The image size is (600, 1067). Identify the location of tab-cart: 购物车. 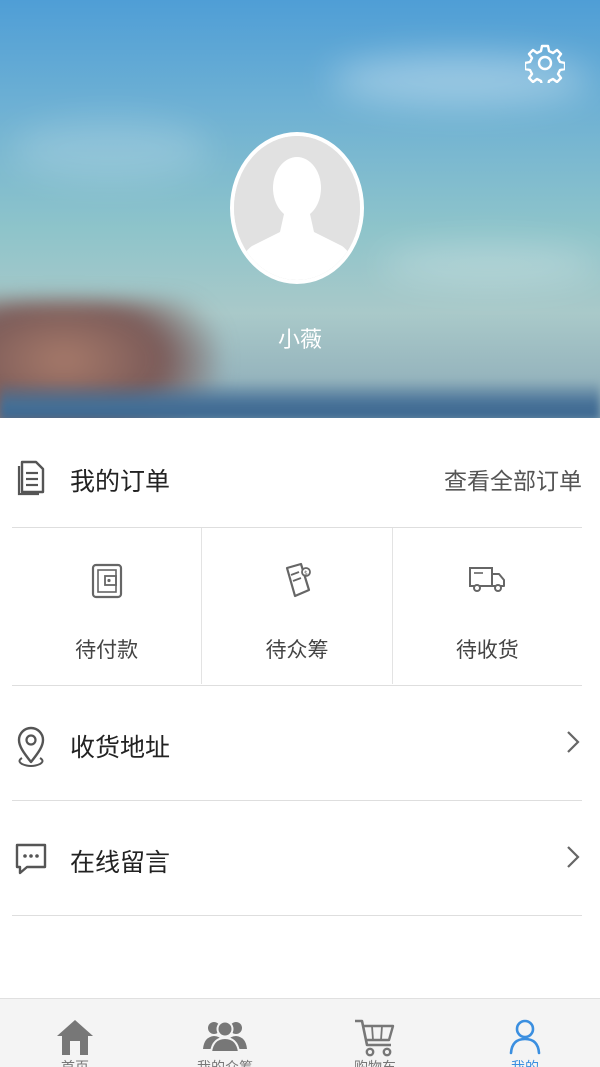
(375, 1033).